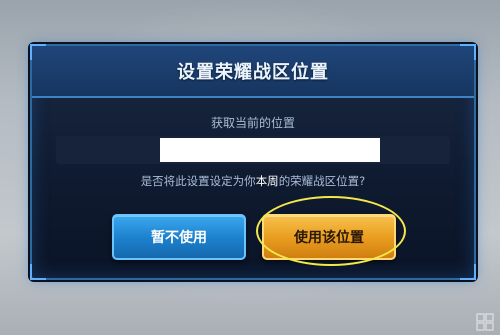 This screenshot has width=500, height=335. I want to click on dialog-header: 设置荣耀战区位置, so click(253, 72).